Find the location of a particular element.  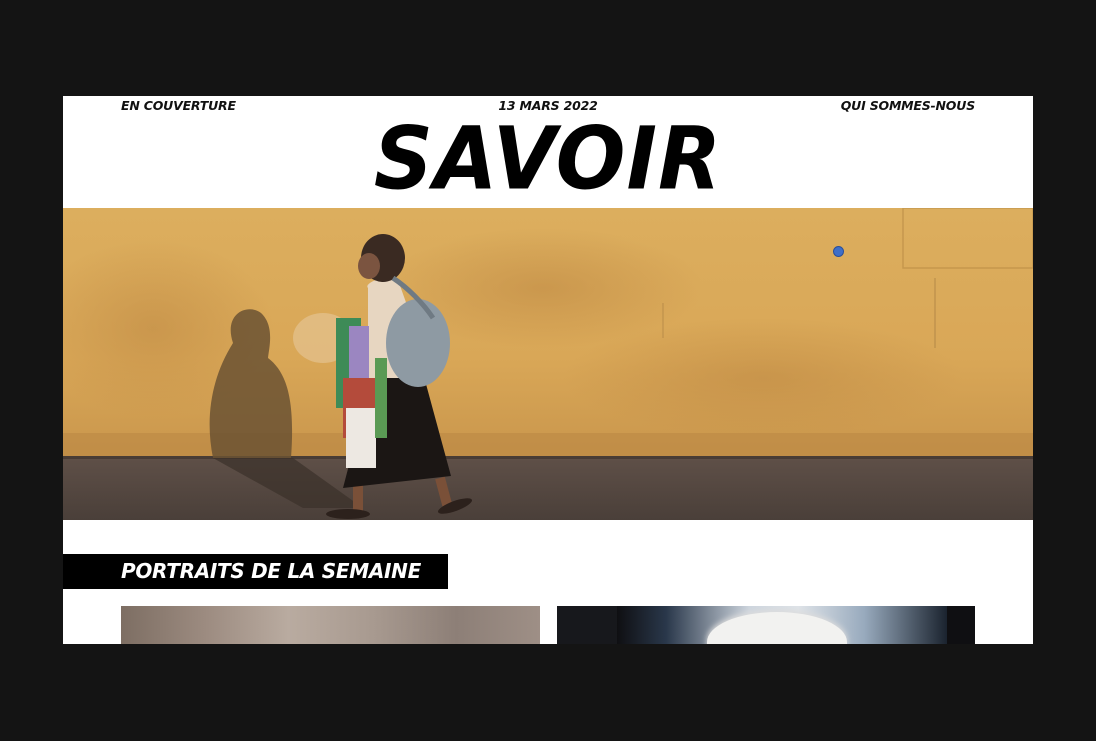

portrait-2-background is located at coordinates (587, 625).